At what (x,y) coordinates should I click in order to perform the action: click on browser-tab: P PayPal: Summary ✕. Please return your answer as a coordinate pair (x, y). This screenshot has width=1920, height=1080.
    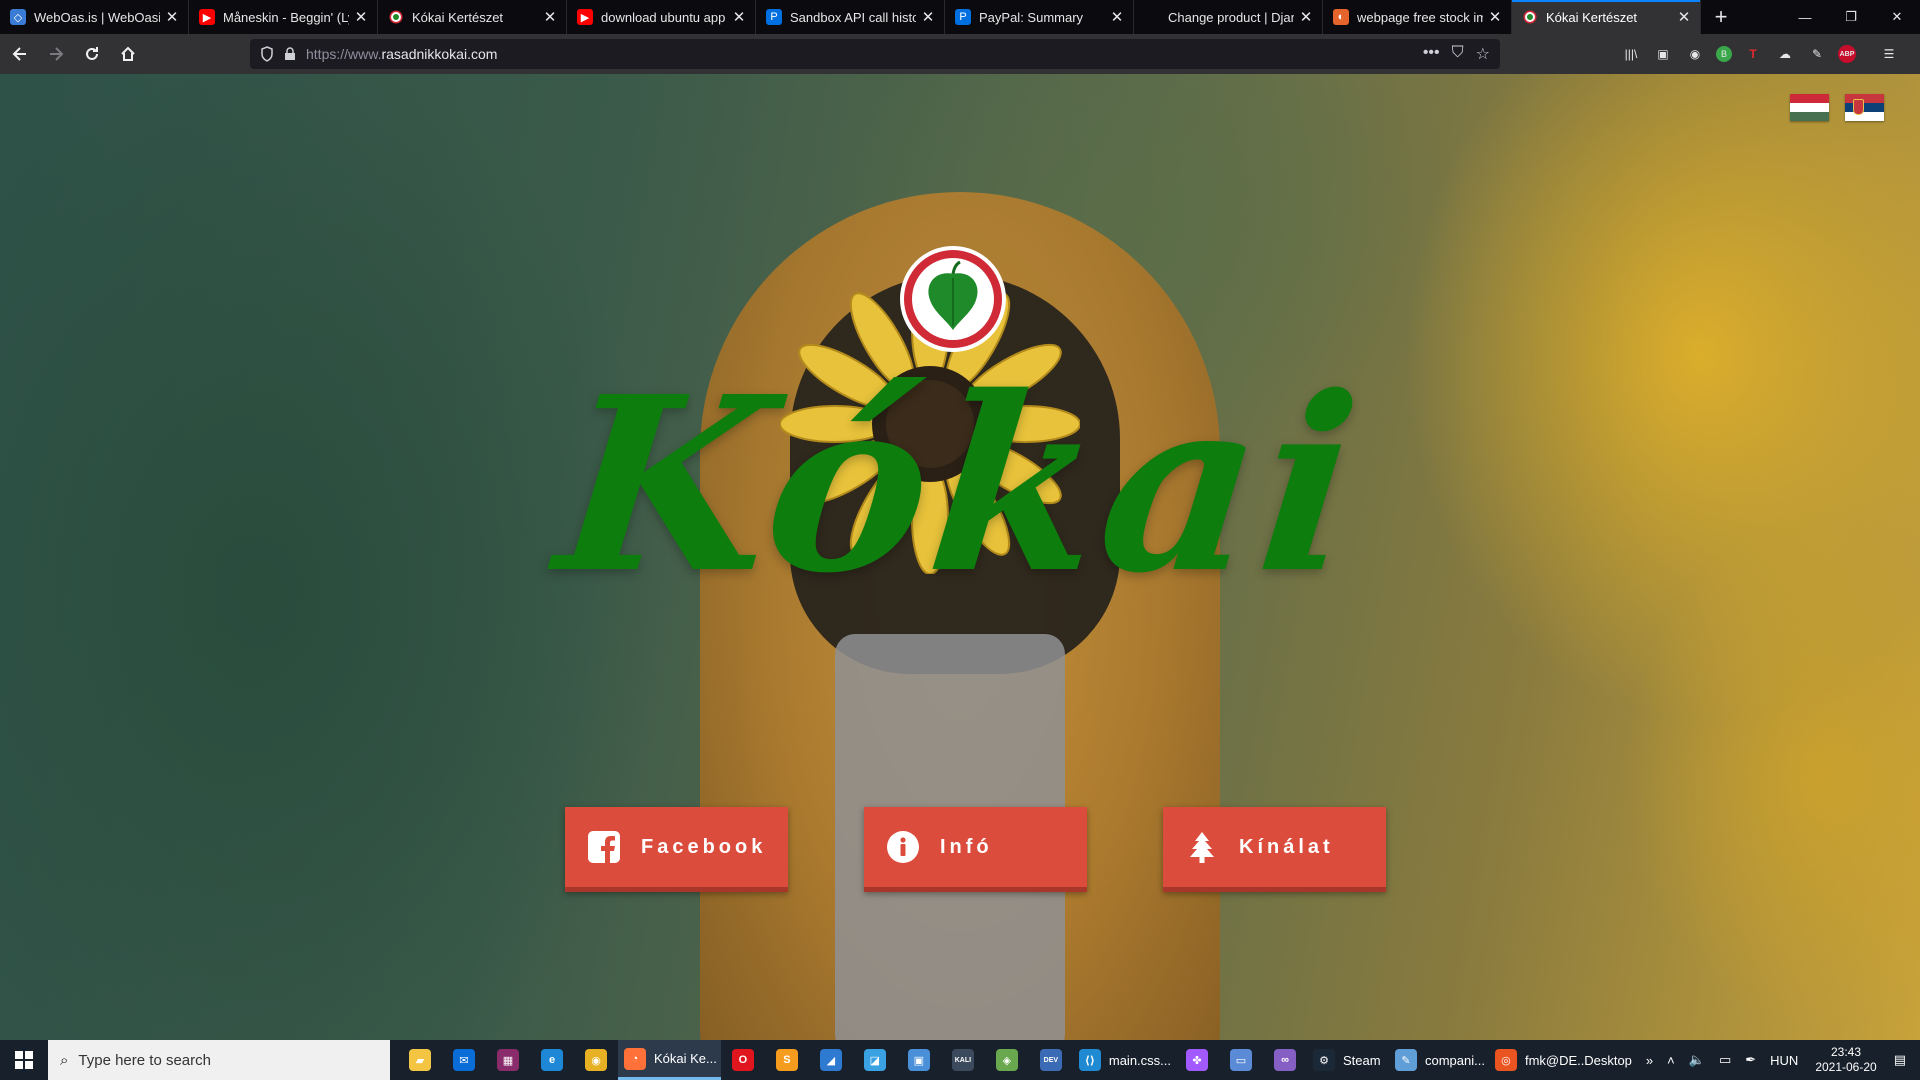
    Looking at the image, I should click on (1039, 17).